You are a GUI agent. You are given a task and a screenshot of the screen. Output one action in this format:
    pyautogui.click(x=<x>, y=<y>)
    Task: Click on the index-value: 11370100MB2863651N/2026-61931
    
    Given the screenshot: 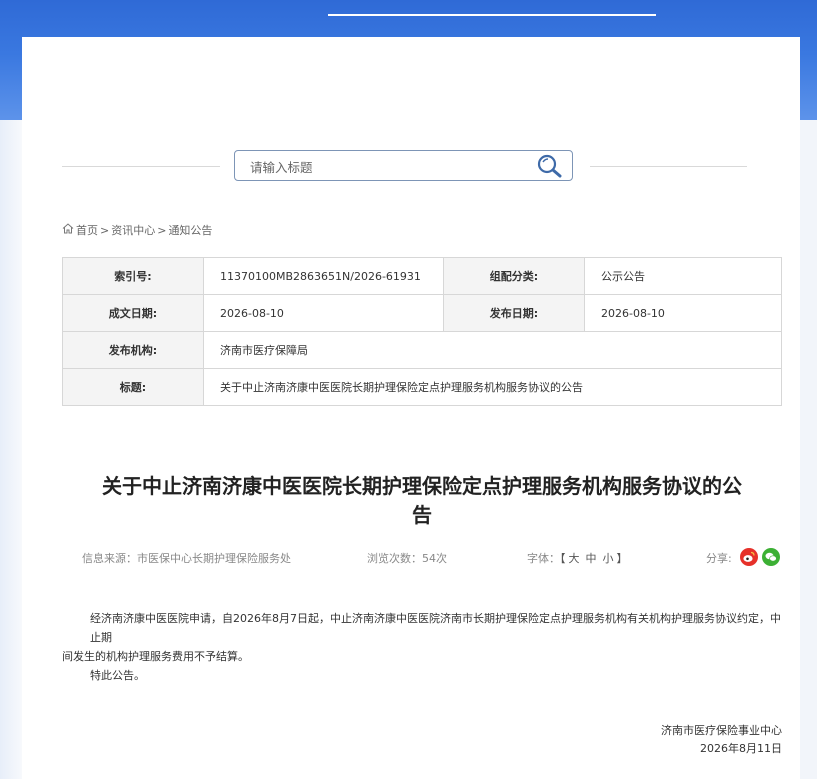 What is the action you would take?
    pyautogui.click(x=323, y=276)
    